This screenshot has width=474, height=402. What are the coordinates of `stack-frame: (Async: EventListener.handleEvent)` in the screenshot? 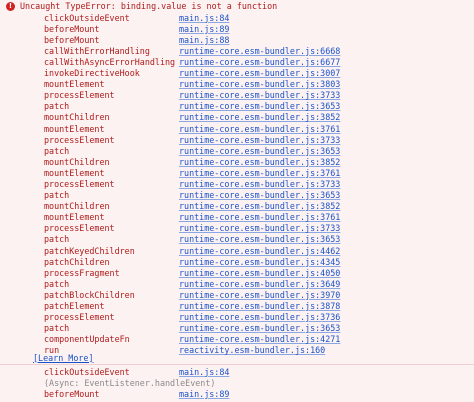 It's located at (254, 383).